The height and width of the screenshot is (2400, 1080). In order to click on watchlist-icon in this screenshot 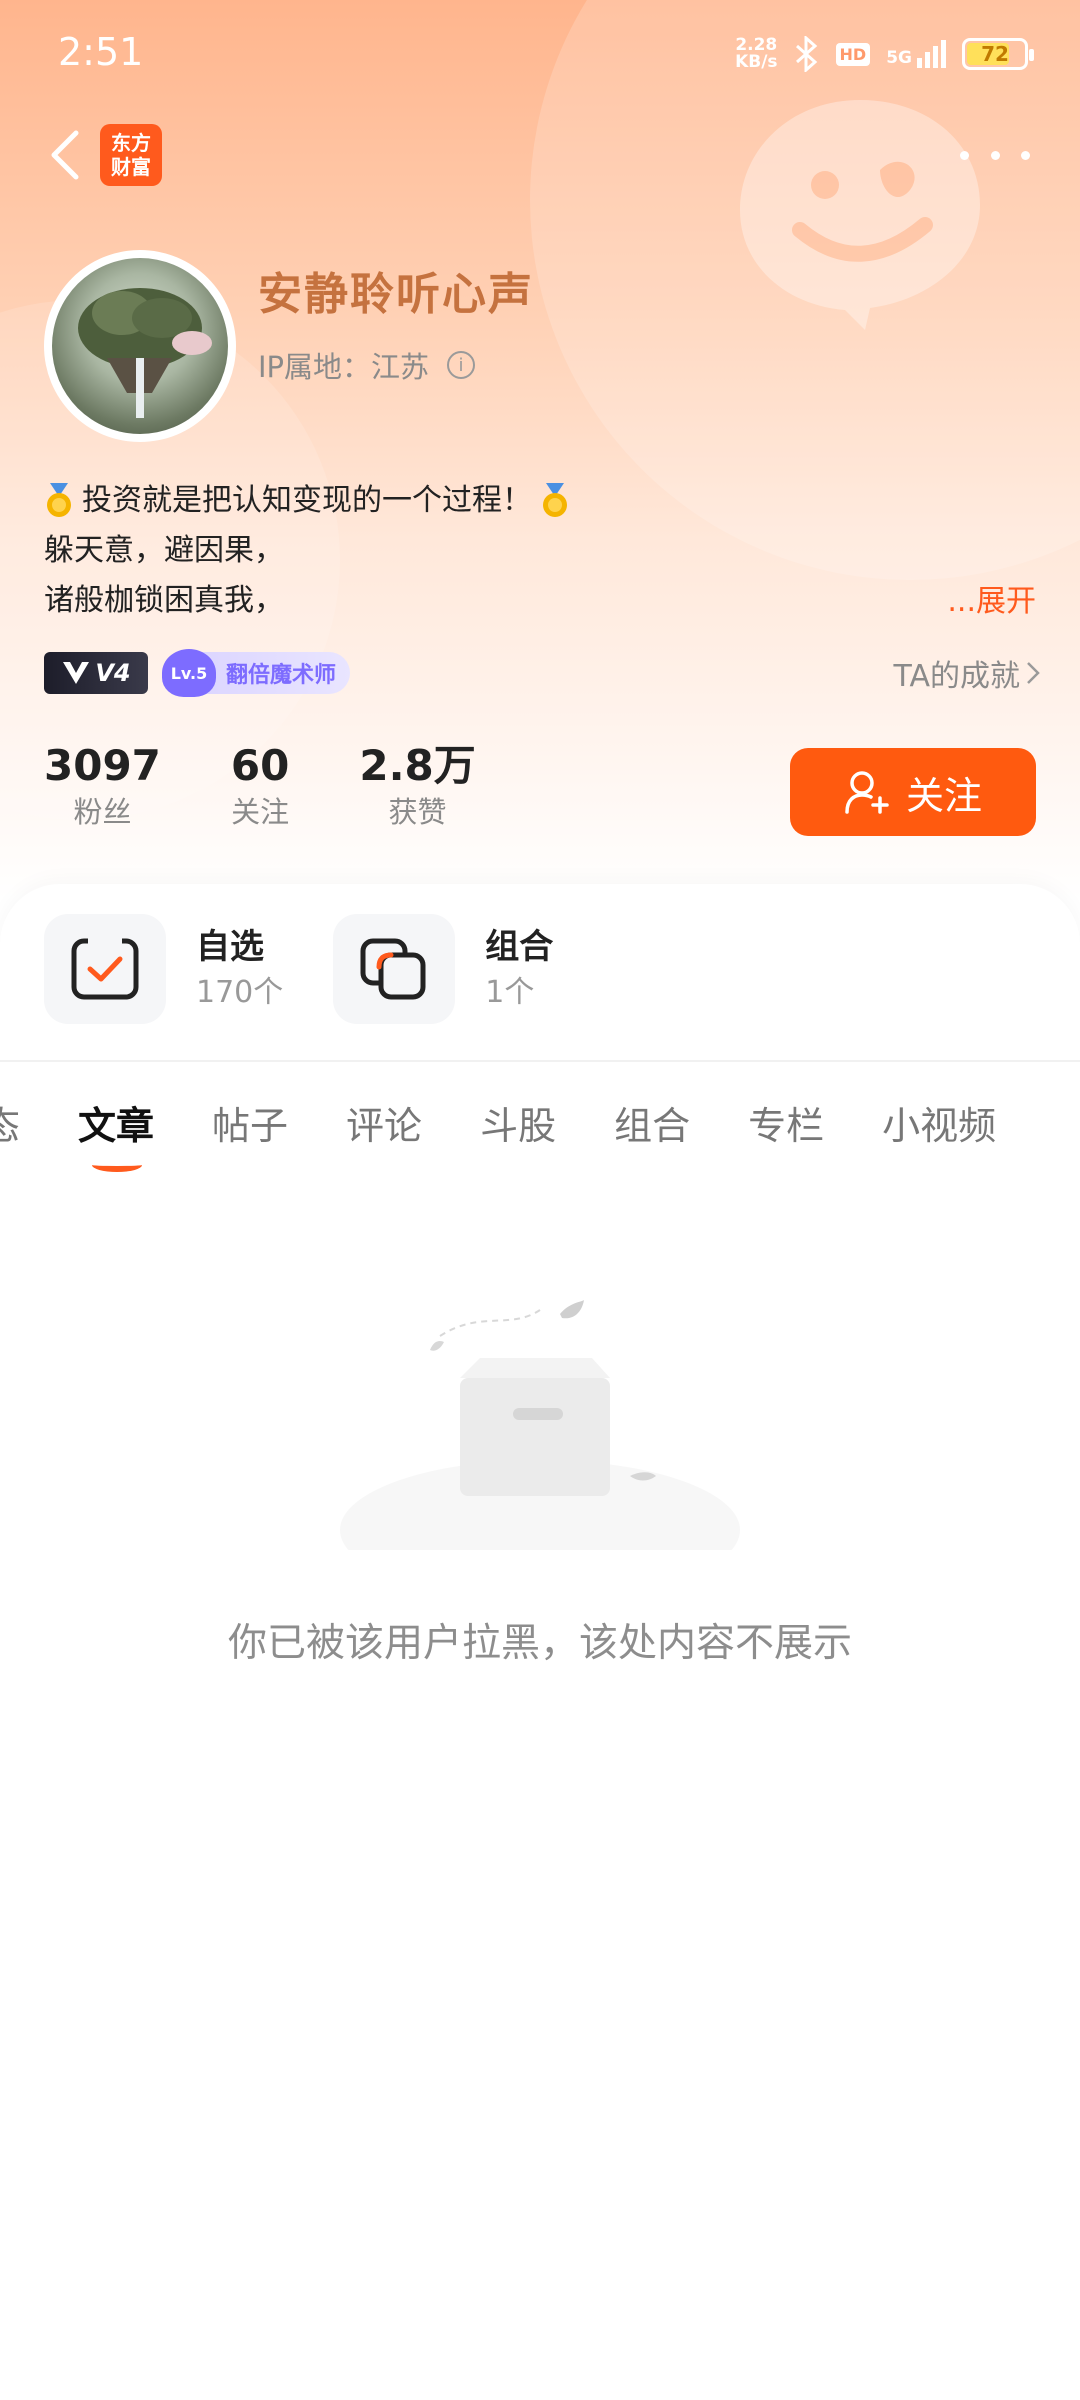, I will do `click(105, 969)`.